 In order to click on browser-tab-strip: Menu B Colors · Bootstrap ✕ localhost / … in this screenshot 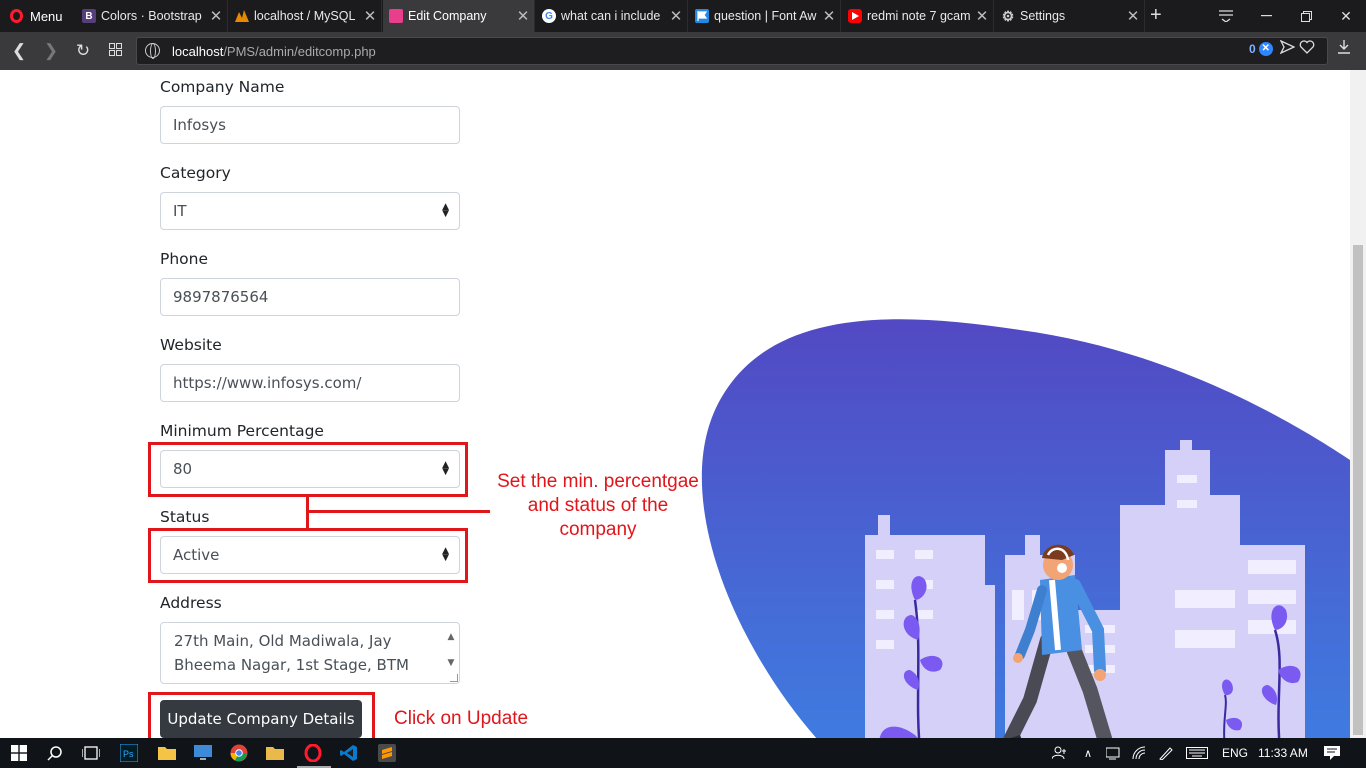, I will do `click(683, 16)`.